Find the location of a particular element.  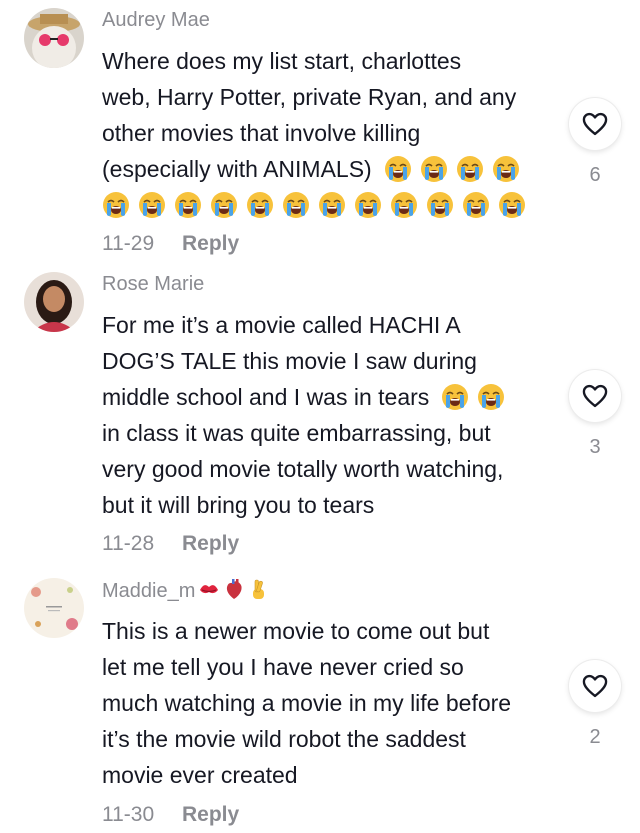

comment-line: middle school and I was in tears is located at coordinates (266, 397).